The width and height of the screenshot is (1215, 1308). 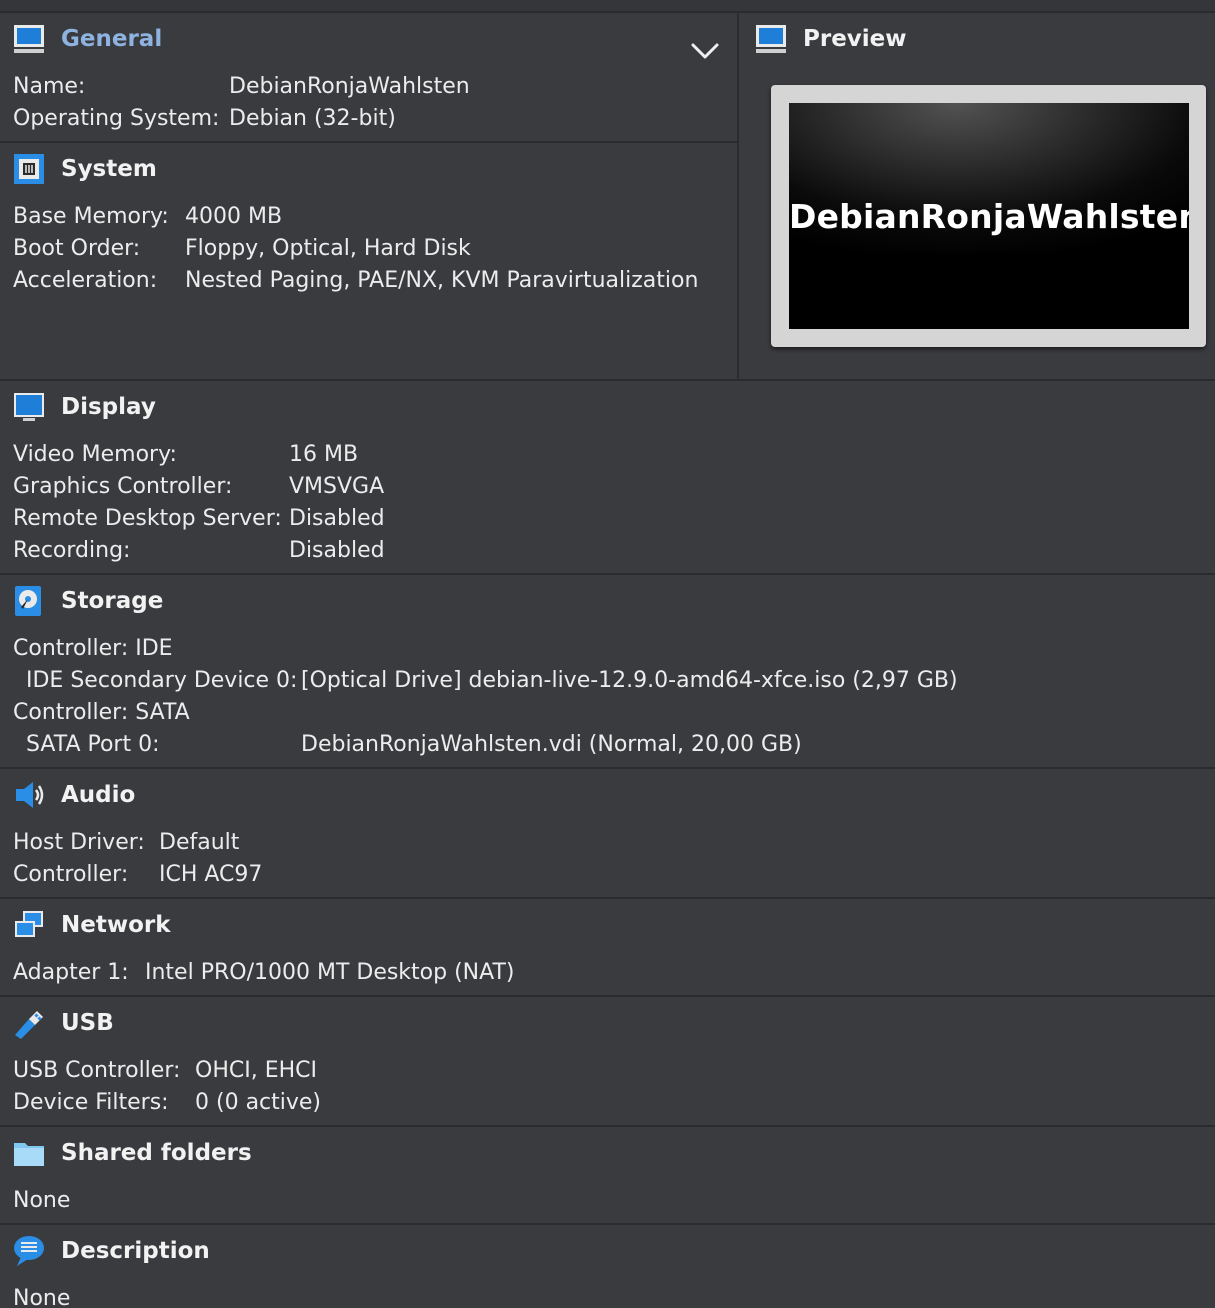 What do you see at coordinates (29, 1153) in the screenshot?
I see `folder-icon` at bounding box center [29, 1153].